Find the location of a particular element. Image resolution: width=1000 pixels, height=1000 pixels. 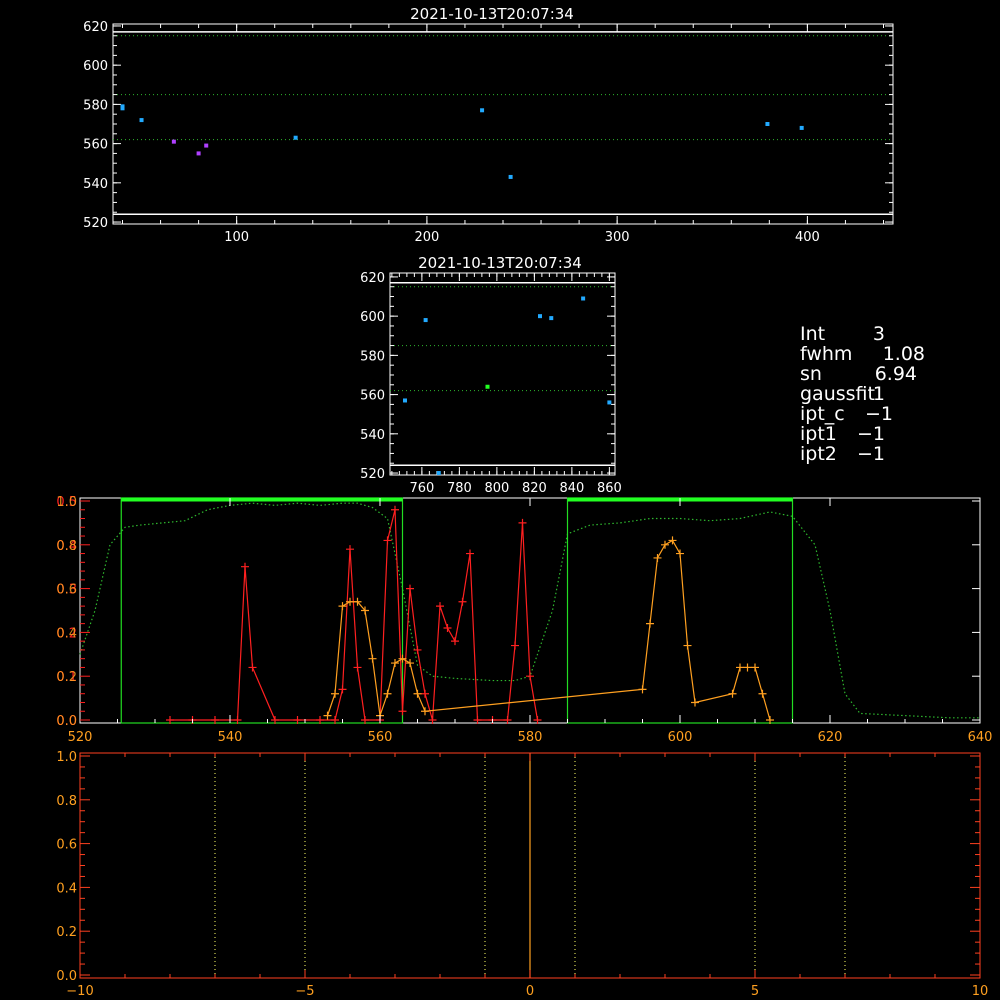

white-axis-label-3: 0.6 is located at coordinates (66, 590).